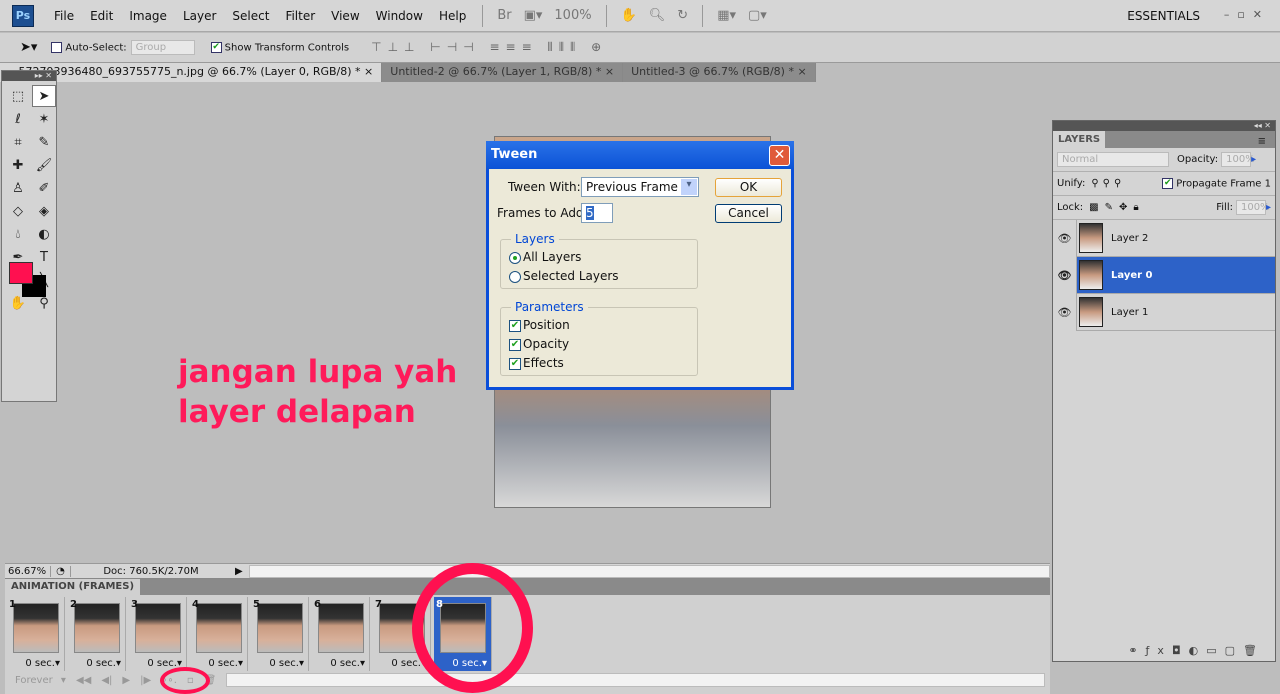 This screenshot has width=1280, height=694. Describe the element at coordinates (378, 604) in the screenshot. I see `frame-number: 7` at that location.